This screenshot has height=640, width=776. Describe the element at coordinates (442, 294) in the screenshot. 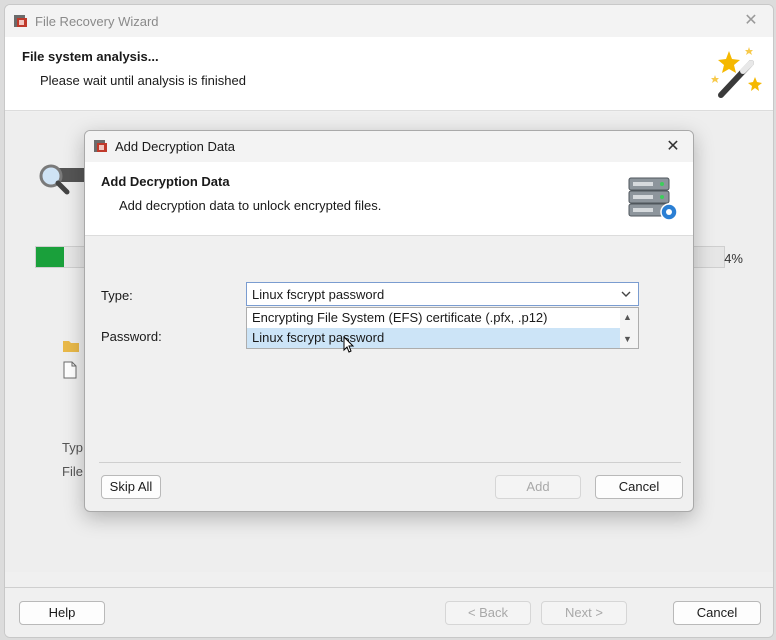

I see `type-dropdown: Linux fscrypt password` at that location.